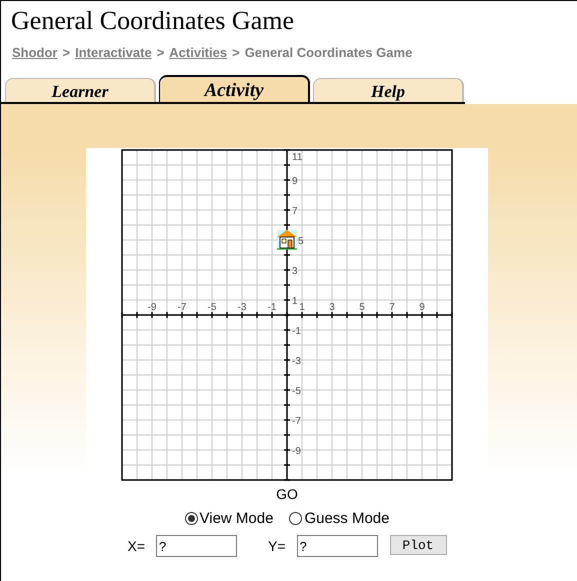 This screenshot has height=581, width=577. What do you see at coordinates (277, 546) in the screenshot?
I see `coordinate-label: Y=` at bounding box center [277, 546].